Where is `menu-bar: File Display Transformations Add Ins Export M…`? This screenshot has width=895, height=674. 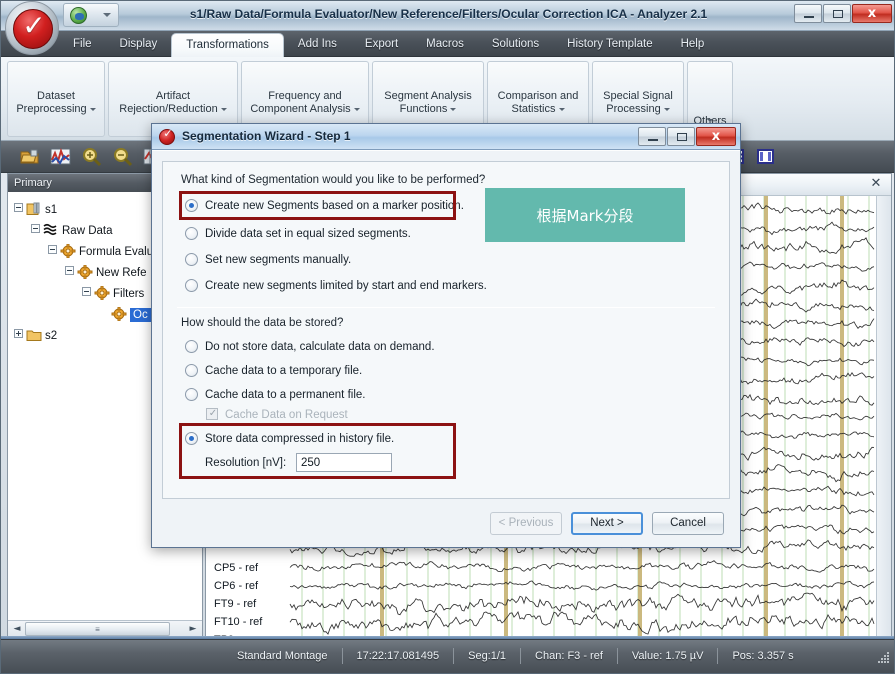 menu-bar: File Display Transformations Add Ins Export M… is located at coordinates (447, 44).